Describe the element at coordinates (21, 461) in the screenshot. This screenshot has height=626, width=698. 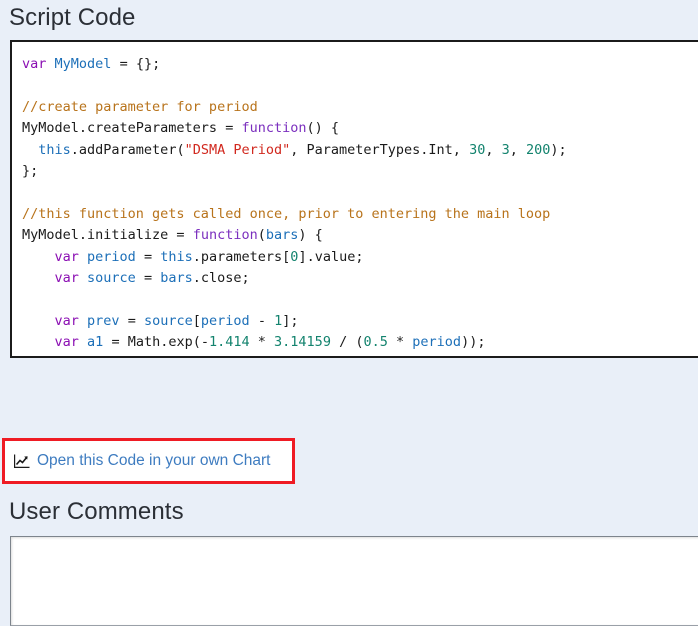
I see `chart-line-icon` at that location.